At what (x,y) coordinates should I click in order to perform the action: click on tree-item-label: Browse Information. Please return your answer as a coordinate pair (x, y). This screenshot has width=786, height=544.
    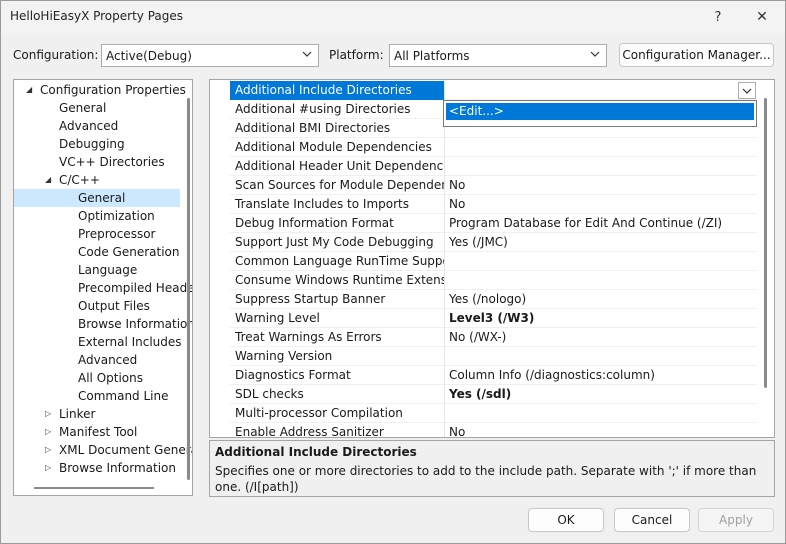
    Looking at the image, I should click on (117, 468).